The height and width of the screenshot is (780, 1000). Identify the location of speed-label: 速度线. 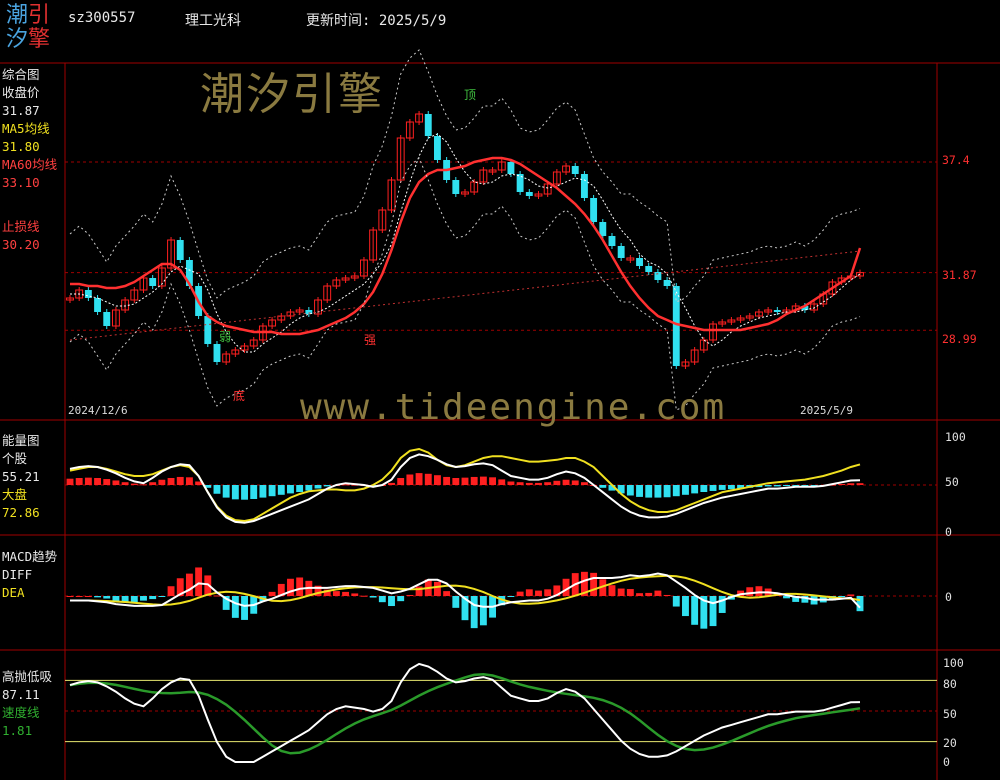
(21, 712).